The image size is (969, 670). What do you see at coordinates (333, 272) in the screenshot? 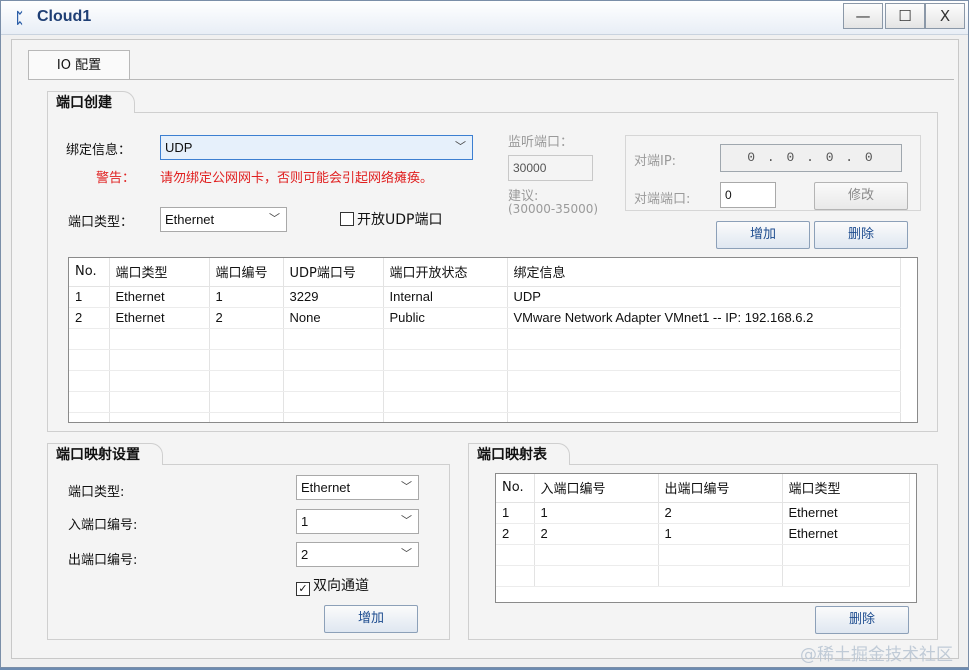
I see `col-header-udp-port: UDP端口号` at bounding box center [333, 272].